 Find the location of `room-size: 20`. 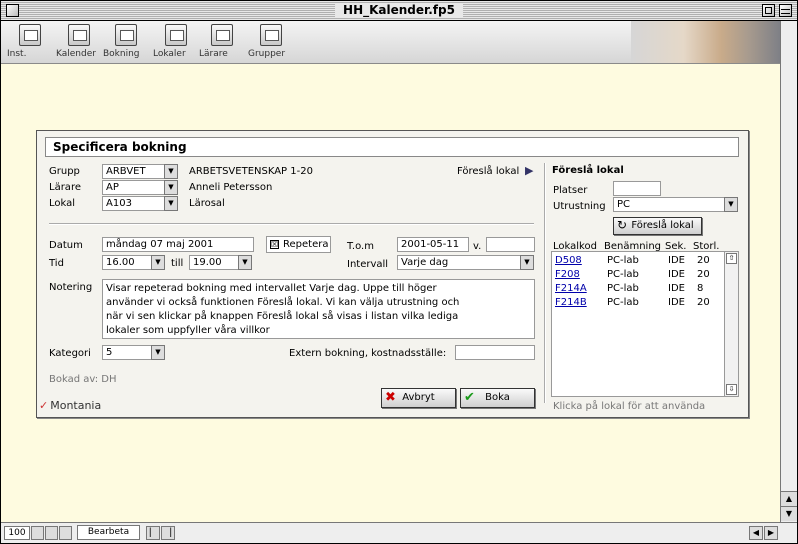

room-size: 20 is located at coordinates (703, 302).